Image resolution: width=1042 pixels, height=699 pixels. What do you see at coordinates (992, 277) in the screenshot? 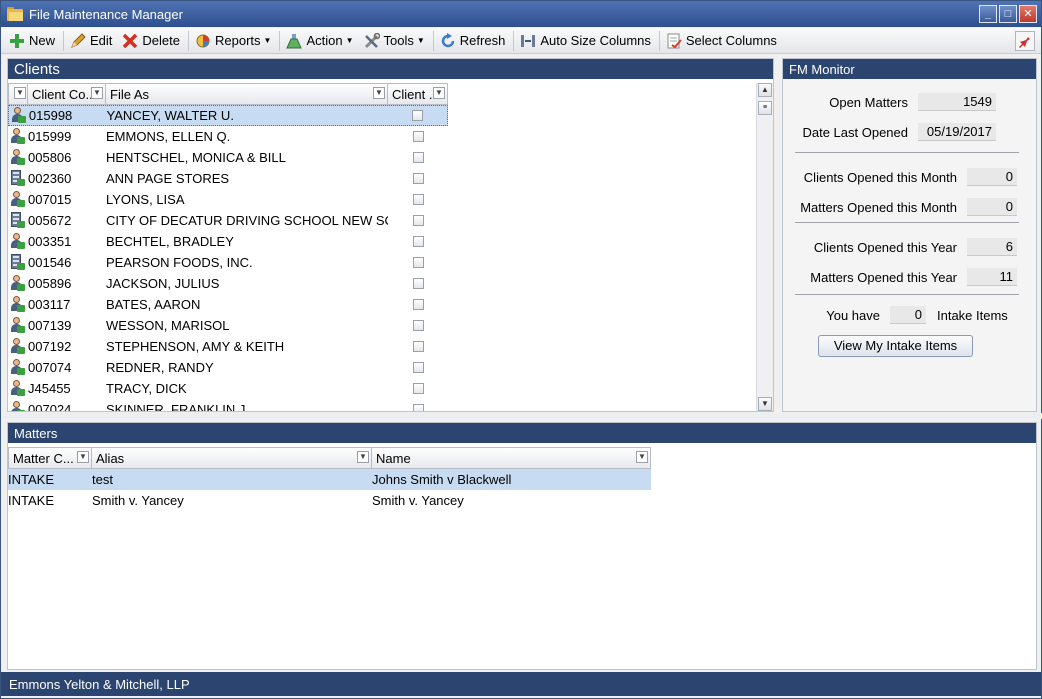
I see `matters-year-value: 11` at bounding box center [992, 277].